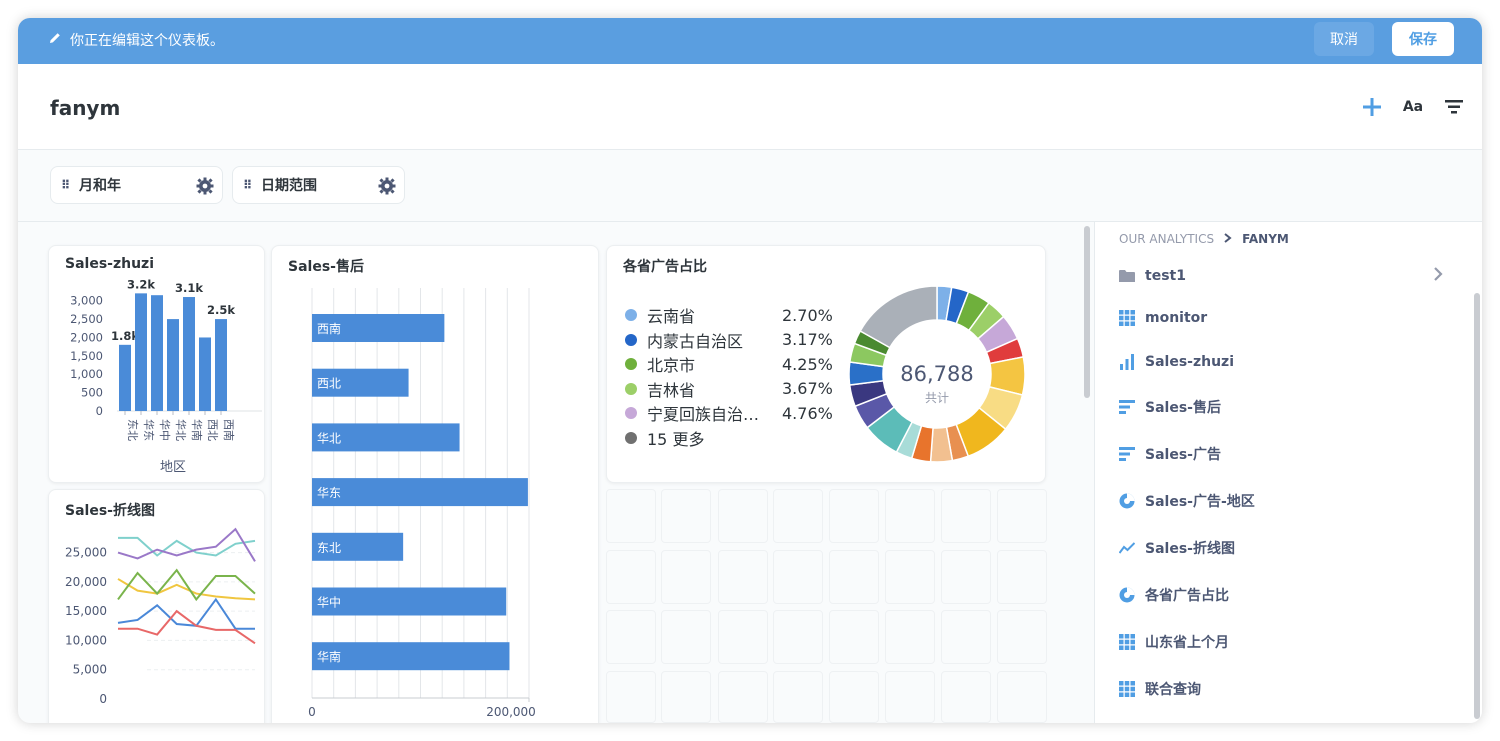  I want to click on sidebar-item-label: 山东省上个月, so click(1187, 643).